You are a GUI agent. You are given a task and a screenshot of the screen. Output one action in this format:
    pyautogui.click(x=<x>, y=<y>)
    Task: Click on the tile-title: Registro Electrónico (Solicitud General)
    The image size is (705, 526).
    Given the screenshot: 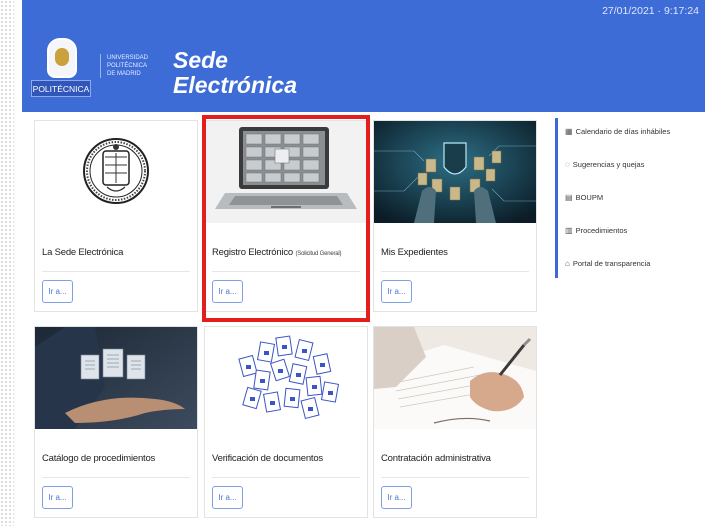 What is the action you would take?
    pyautogui.click(x=288, y=252)
    